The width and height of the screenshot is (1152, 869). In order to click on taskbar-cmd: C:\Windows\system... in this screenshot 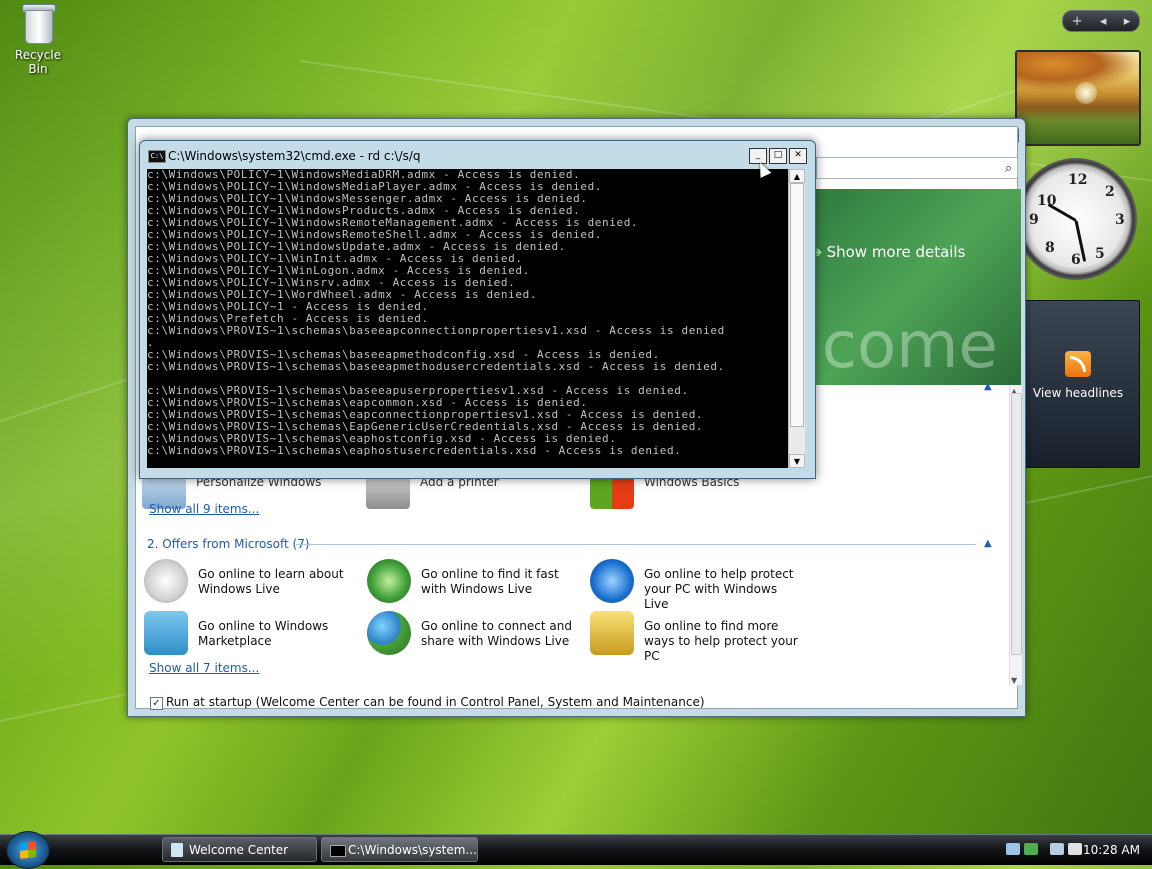, I will do `click(399, 849)`.